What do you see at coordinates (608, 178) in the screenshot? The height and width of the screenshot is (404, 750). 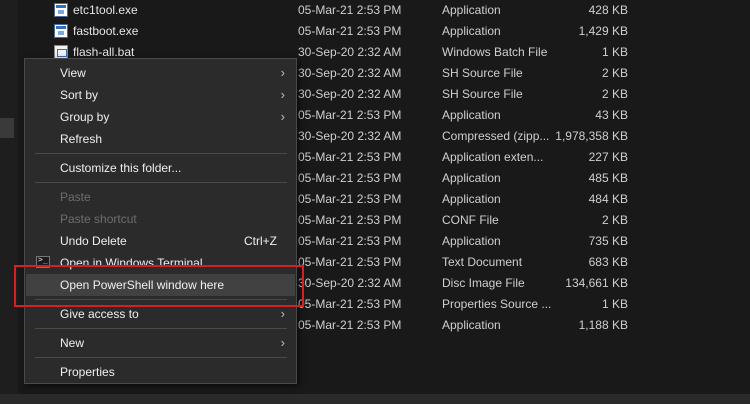 I see `file-size: 485 KB` at bounding box center [608, 178].